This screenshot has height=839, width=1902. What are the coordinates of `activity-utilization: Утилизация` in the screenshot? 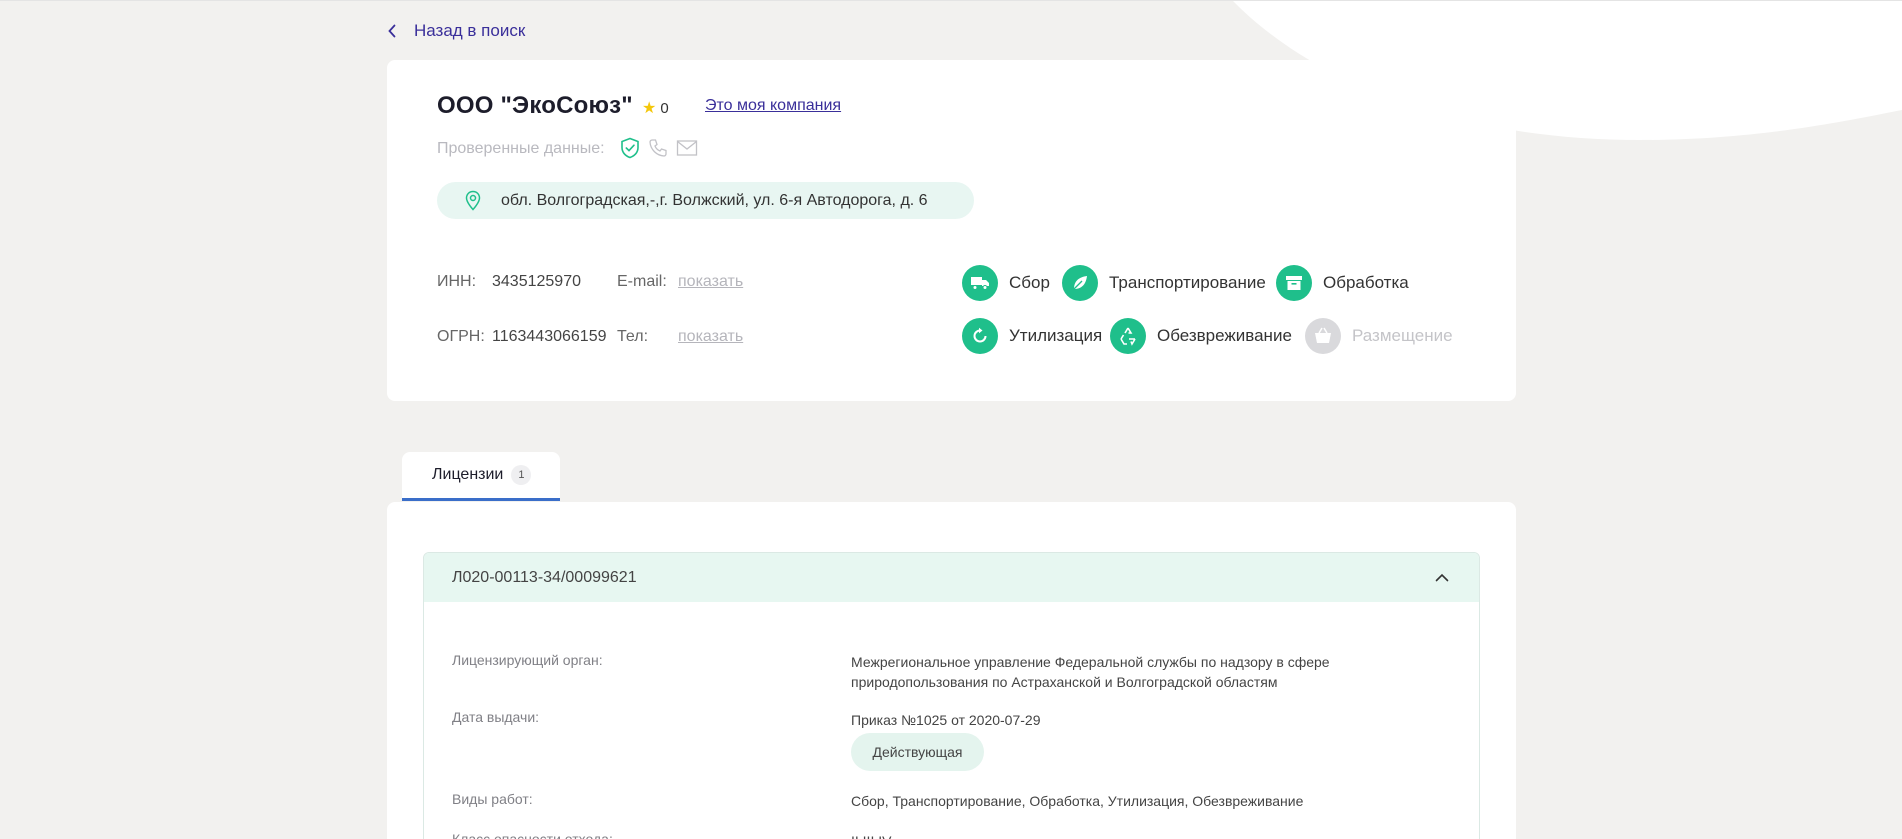 It's located at (1032, 336).